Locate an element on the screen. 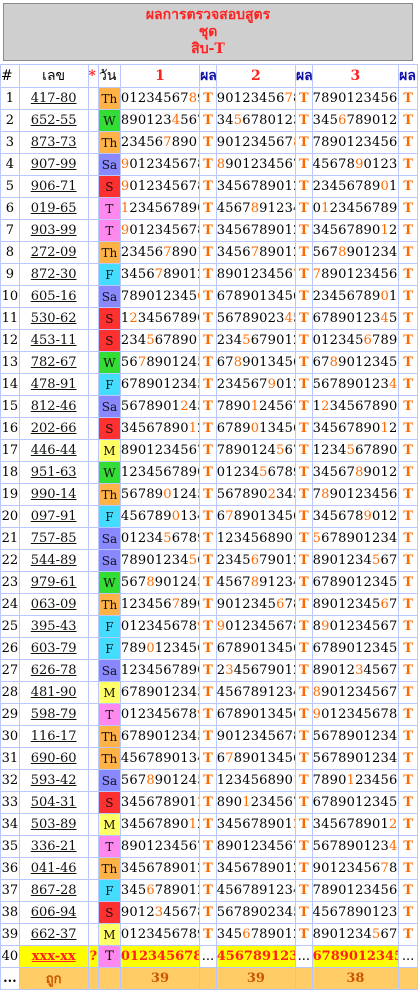 This screenshot has height=990, width=418. row-number-cell: 041-46 is located at coordinates (53, 868).